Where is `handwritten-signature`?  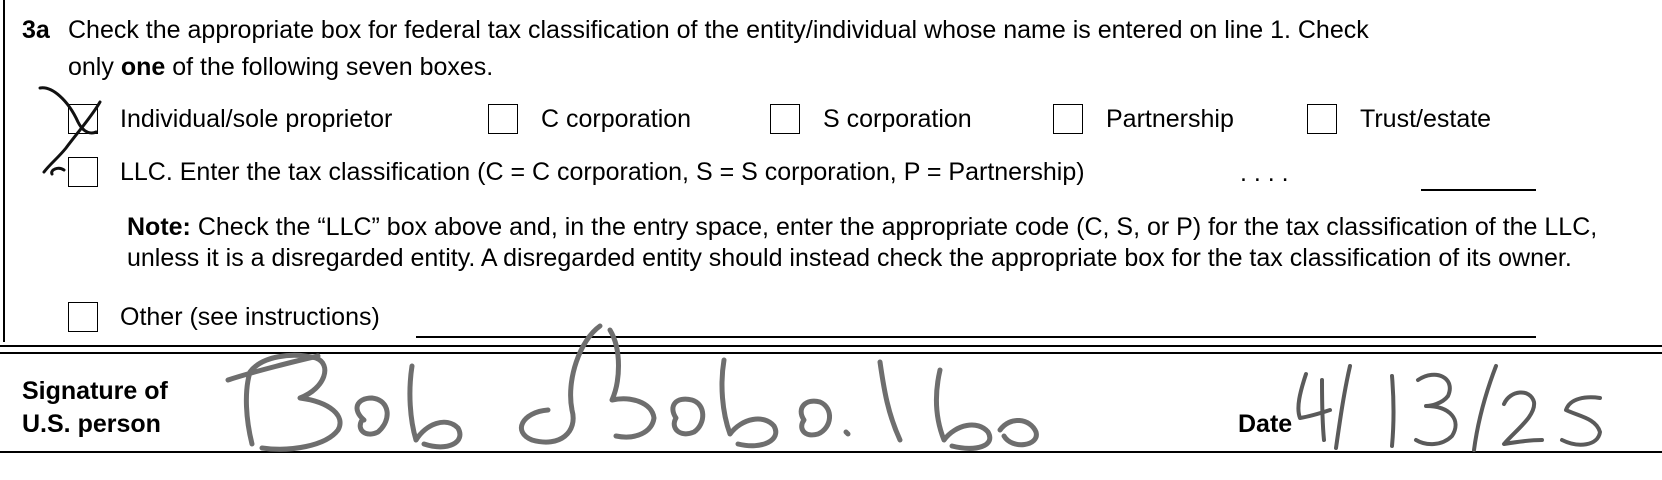
handwritten-signature is located at coordinates (632, 387).